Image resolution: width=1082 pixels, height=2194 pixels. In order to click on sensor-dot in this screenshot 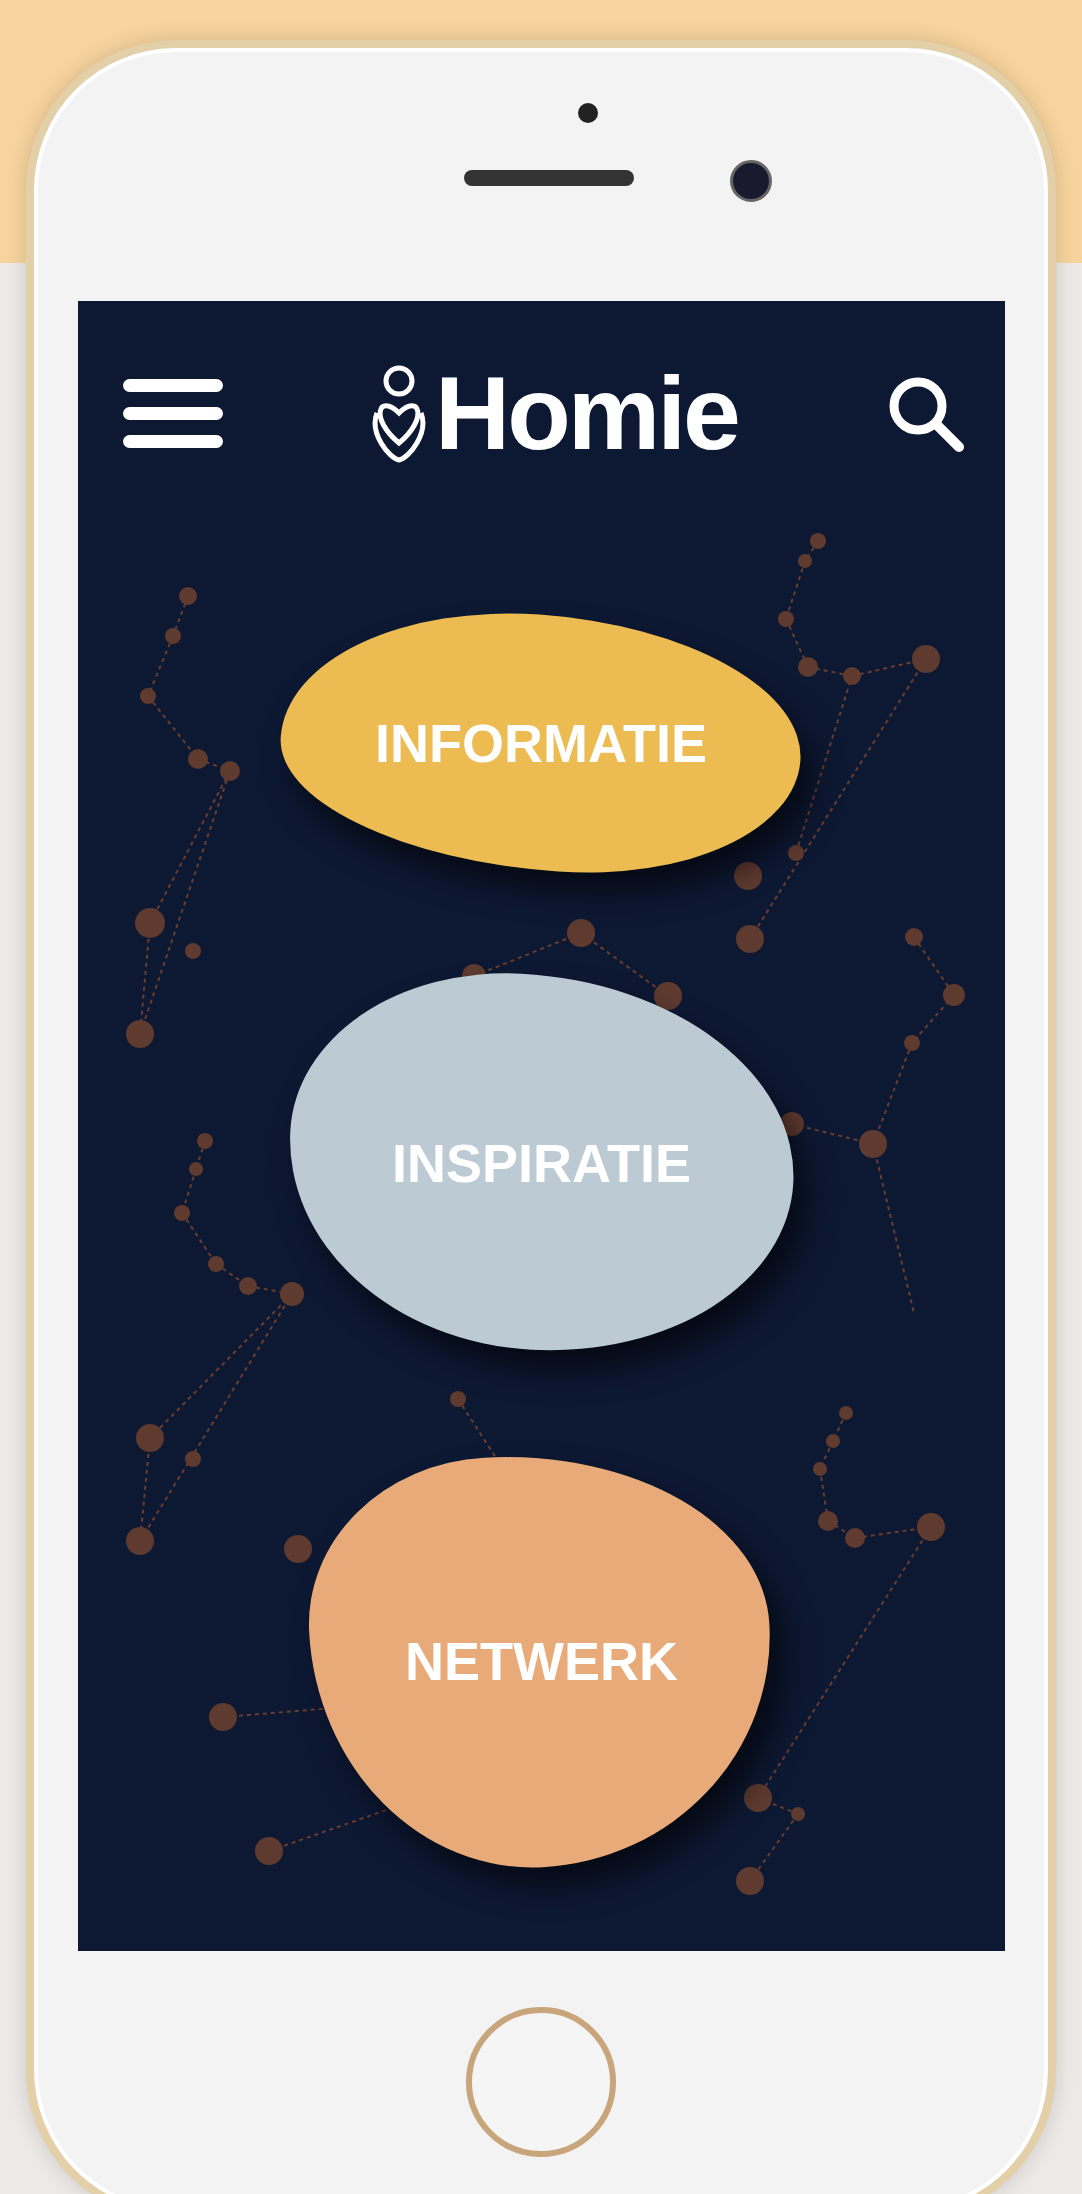, I will do `click(588, 113)`.